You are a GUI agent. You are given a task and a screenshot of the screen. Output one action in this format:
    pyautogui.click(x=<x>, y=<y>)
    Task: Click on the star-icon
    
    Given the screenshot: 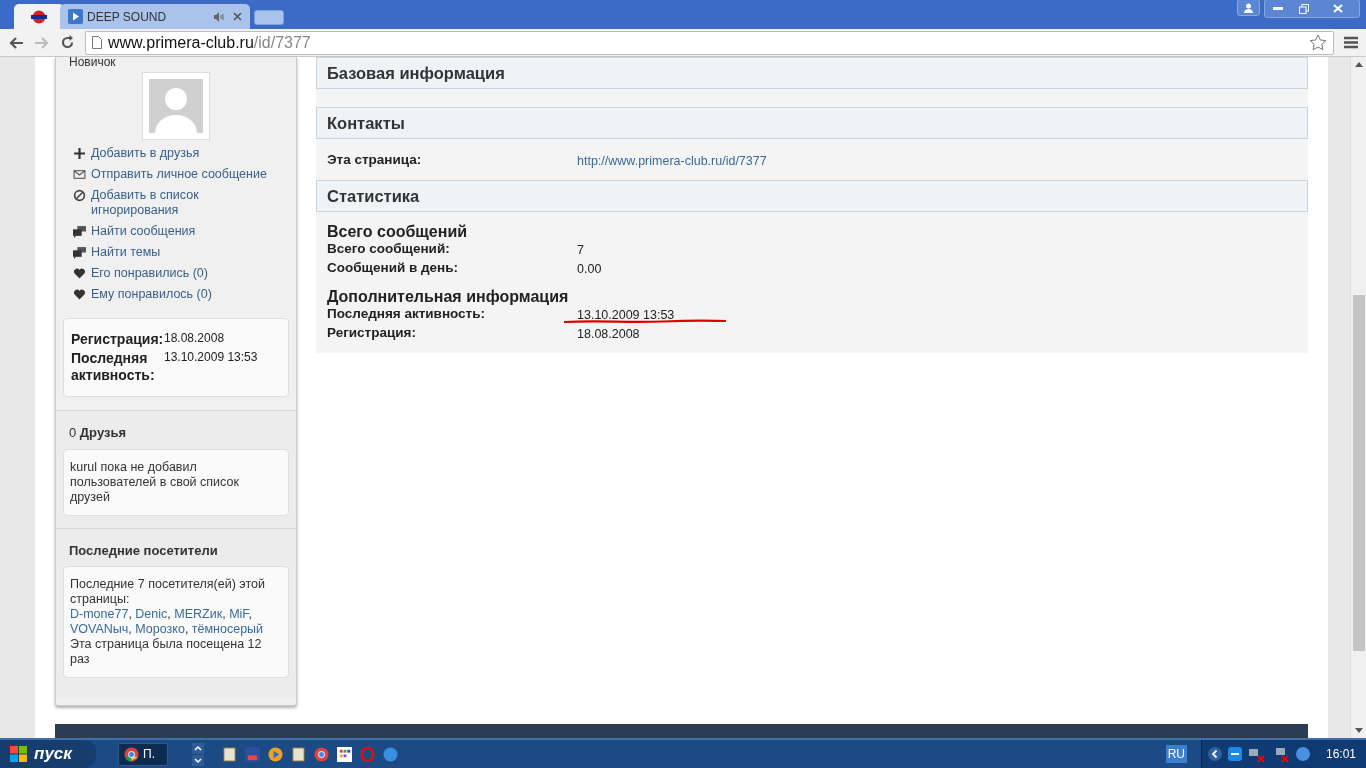 What is the action you would take?
    pyautogui.click(x=1318, y=42)
    